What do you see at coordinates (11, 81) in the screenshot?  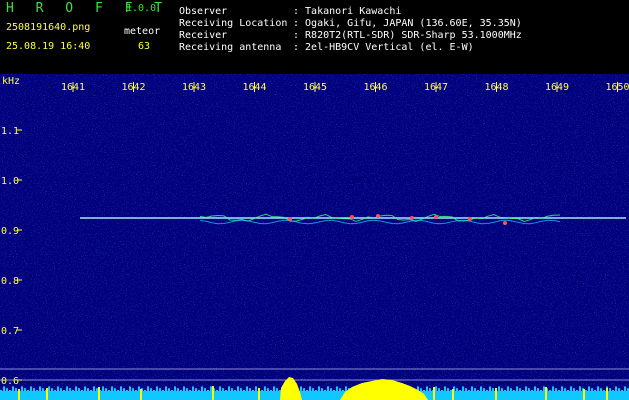 I see `y-unit-label: kHz` at bounding box center [11, 81].